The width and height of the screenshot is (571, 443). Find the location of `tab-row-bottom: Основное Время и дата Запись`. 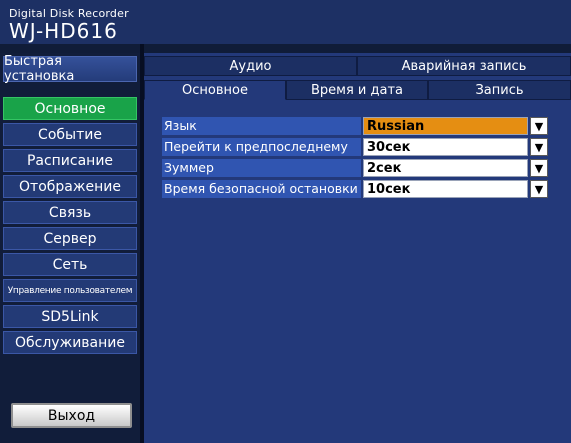

tab-row-bottom: Основное Время и дата Запись is located at coordinates (357, 90).